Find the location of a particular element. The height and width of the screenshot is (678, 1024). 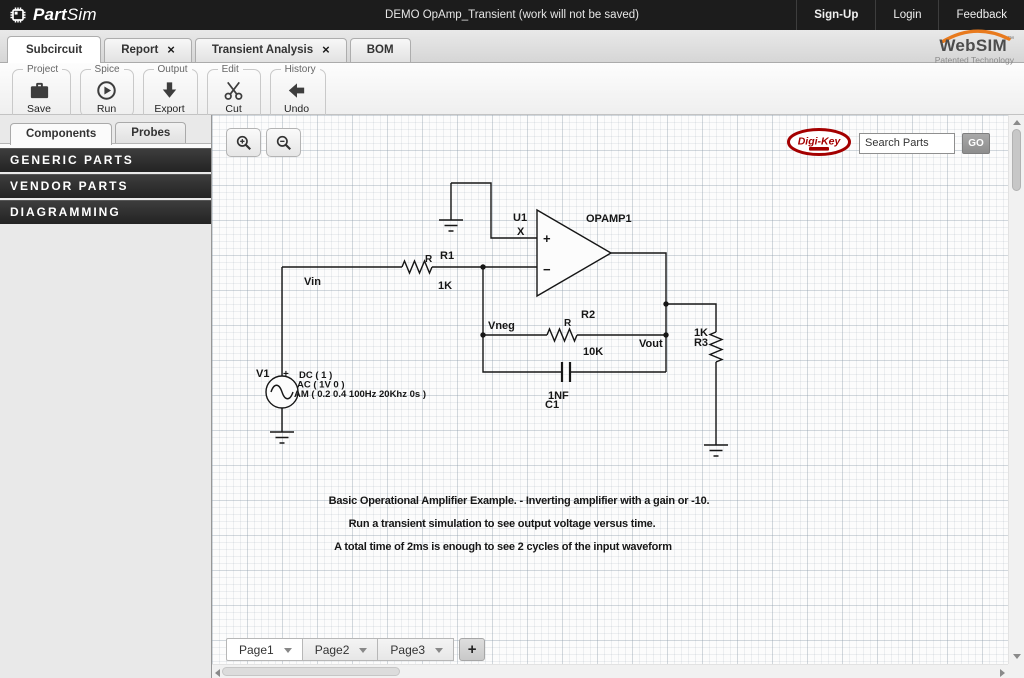

tab-probes: Probes is located at coordinates (151, 133).